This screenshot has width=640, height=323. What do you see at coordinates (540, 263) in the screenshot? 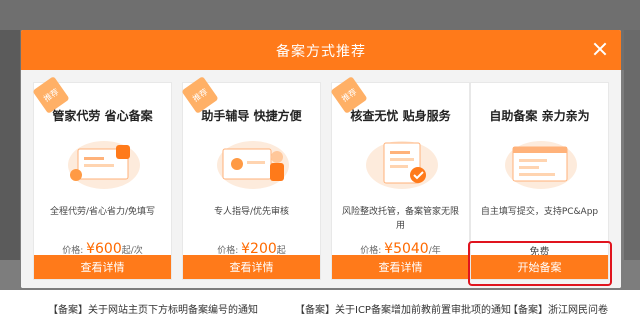
I see `highlight-box` at bounding box center [540, 263].